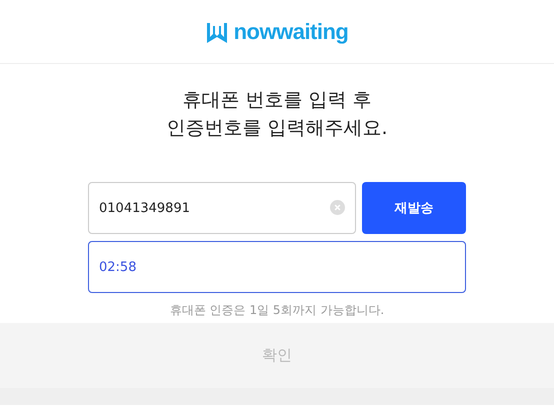 Image resolution: width=554 pixels, height=416 pixels. What do you see at coordinates (277, 128) in the screenshot?
I see `page-title: 인증번호를 입력해주세요.` at bounding box center [277, 128].